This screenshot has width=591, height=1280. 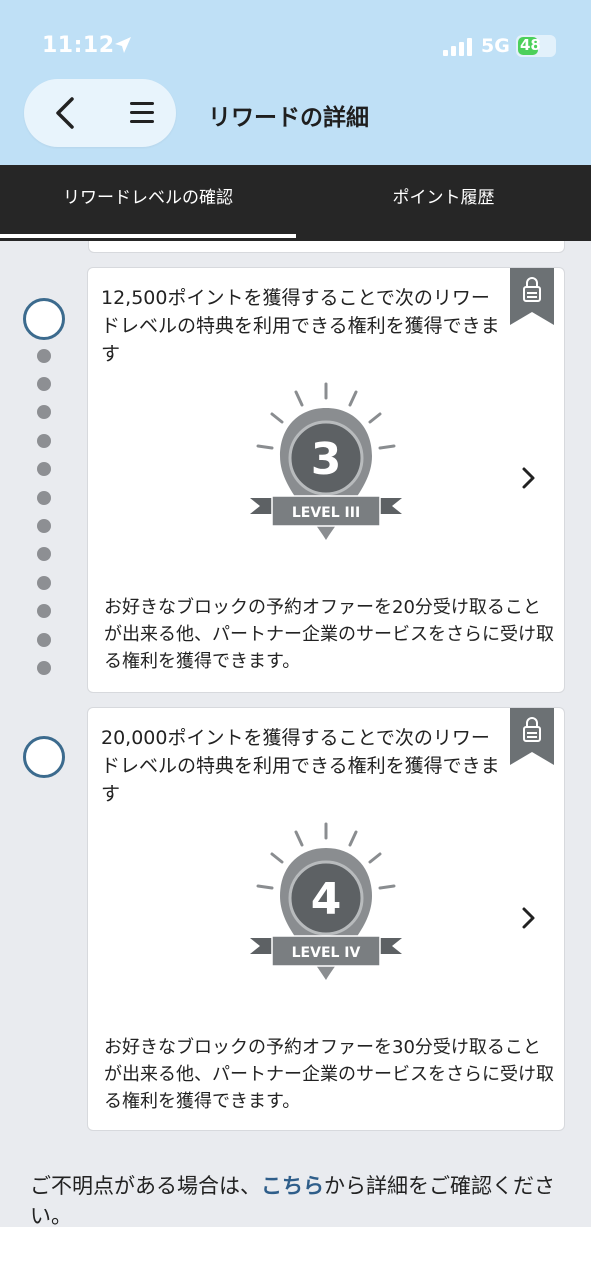 I want to click on battery-icon: 48, so click(x=536, y=46).